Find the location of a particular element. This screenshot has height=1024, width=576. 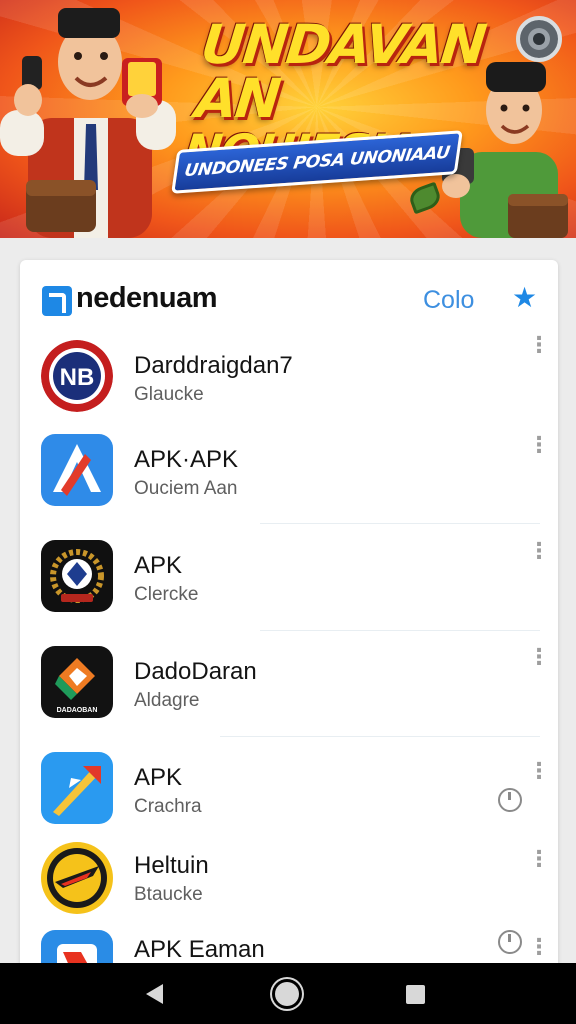

brand-name: nedenuam is located at coordinates (147, 298).